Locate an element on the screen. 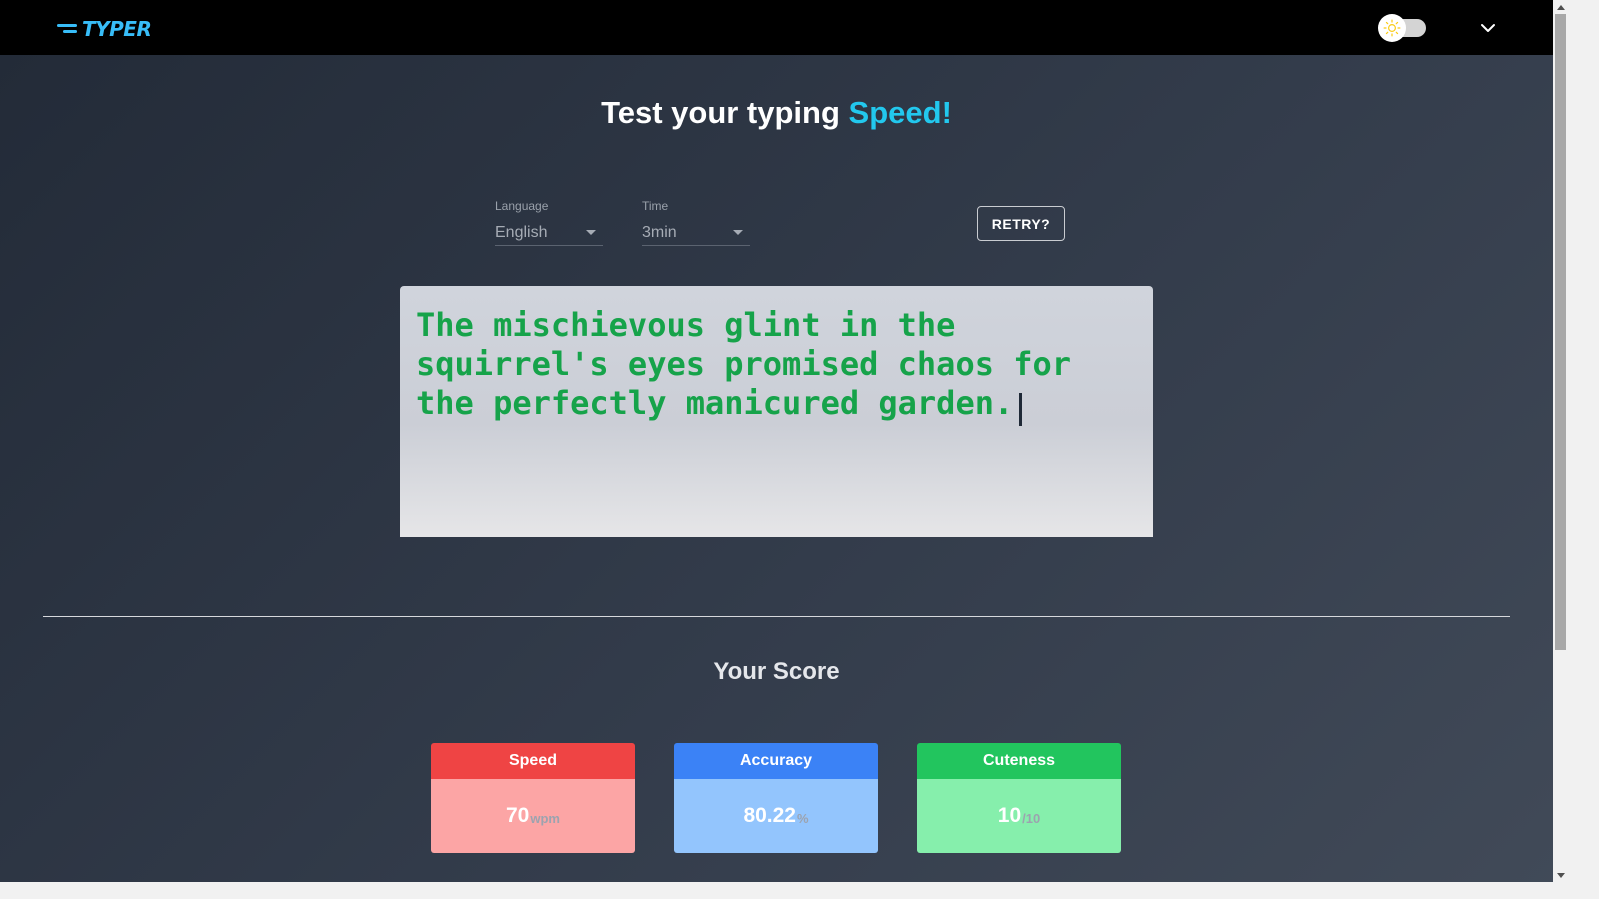  typer-logo: TYPER is located at coordinates (104, 29).